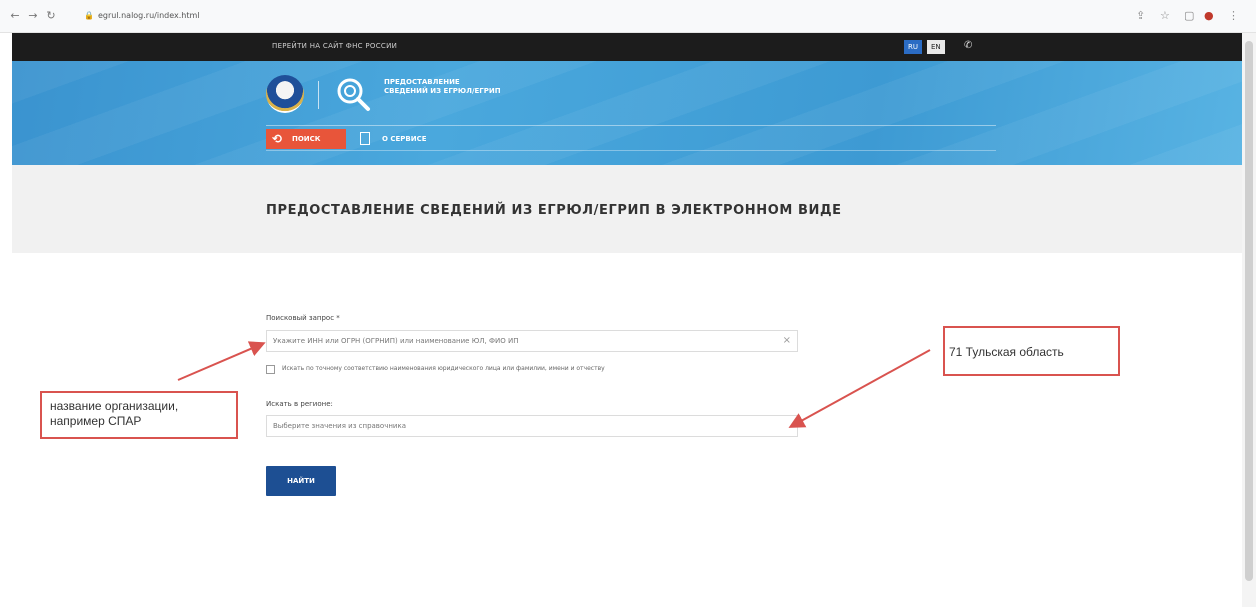  Describe the element at coordinates (334, 46) in the screenshot. I see `fns-site-link: ПЕРЕЙТИ НА САЙТ ФНС РОССИИ` at that location.